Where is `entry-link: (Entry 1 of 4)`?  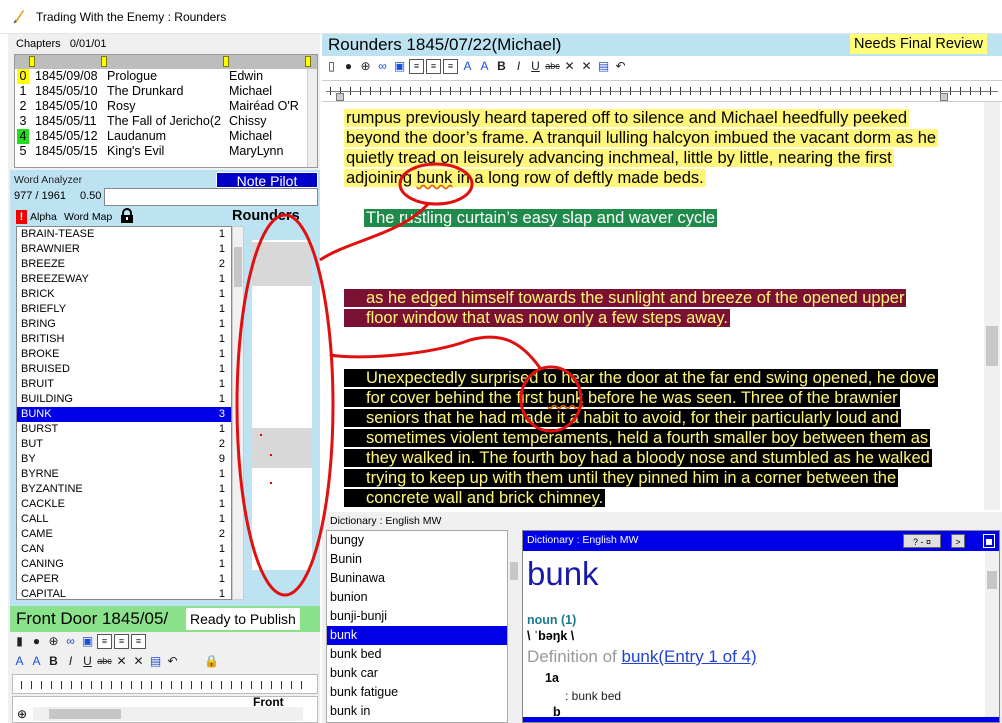
entry-link: (Entry 1 of 4) is located at coordinates (707, 656).